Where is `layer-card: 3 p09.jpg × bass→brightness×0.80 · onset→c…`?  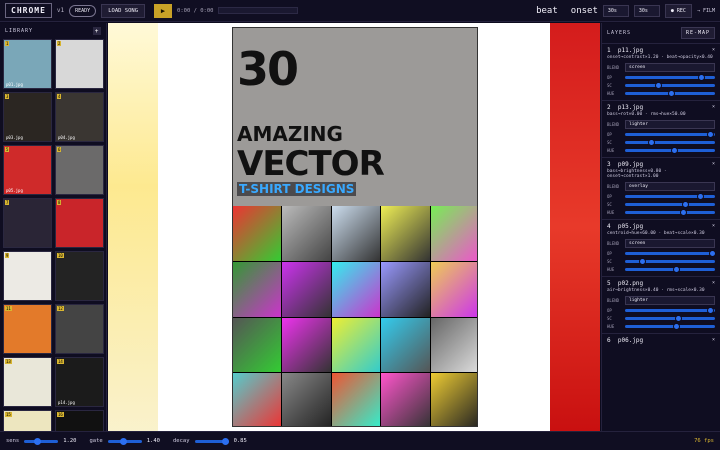 layer-card: 3 p09.jpg × bass→brightness×0.80 · onset→c… is located at coordinates (661, 188).